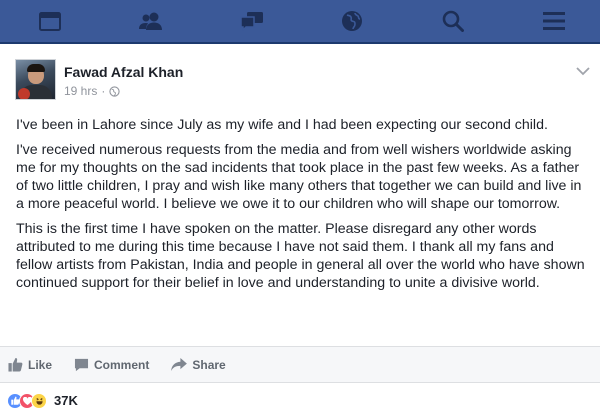 This screenshot has height=418, width=600. I want to click on post-author-name: Fawad Afzal Khan, so click(123, 72).